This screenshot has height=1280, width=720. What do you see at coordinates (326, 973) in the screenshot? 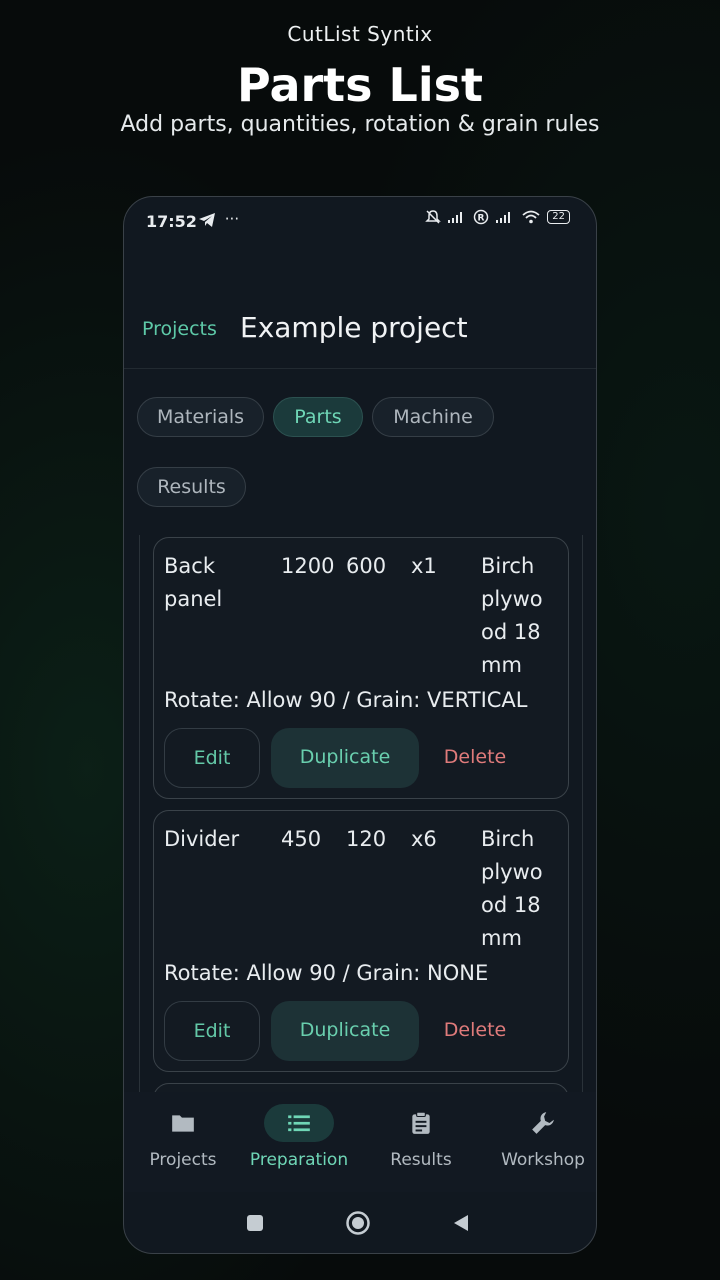
I see `part-rules: Rotate: Allow 90 / Grain: NONE` at bounding box center [326, 973].